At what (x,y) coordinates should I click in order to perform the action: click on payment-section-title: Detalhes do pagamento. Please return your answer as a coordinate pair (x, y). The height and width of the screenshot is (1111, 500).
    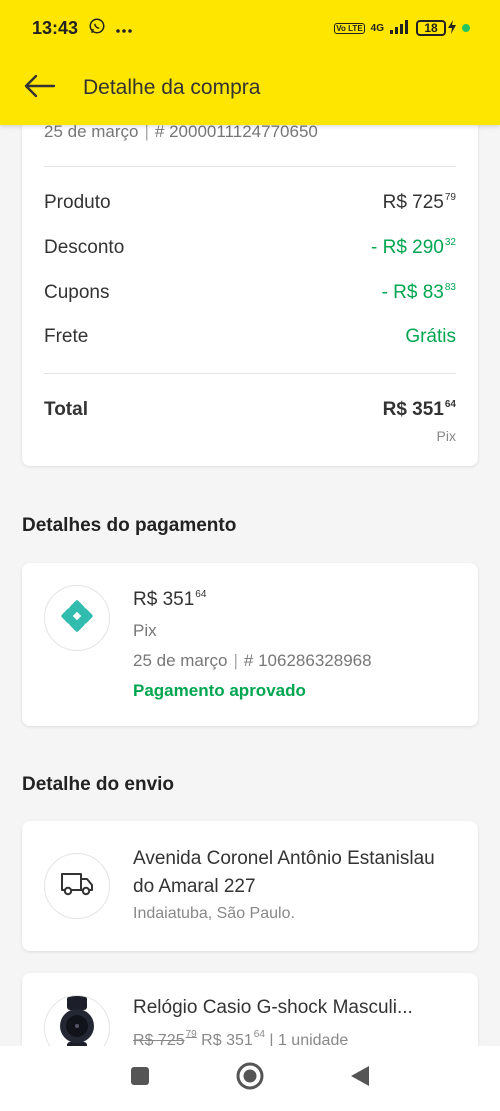
    Looking at the image, I should click on (129, 525).